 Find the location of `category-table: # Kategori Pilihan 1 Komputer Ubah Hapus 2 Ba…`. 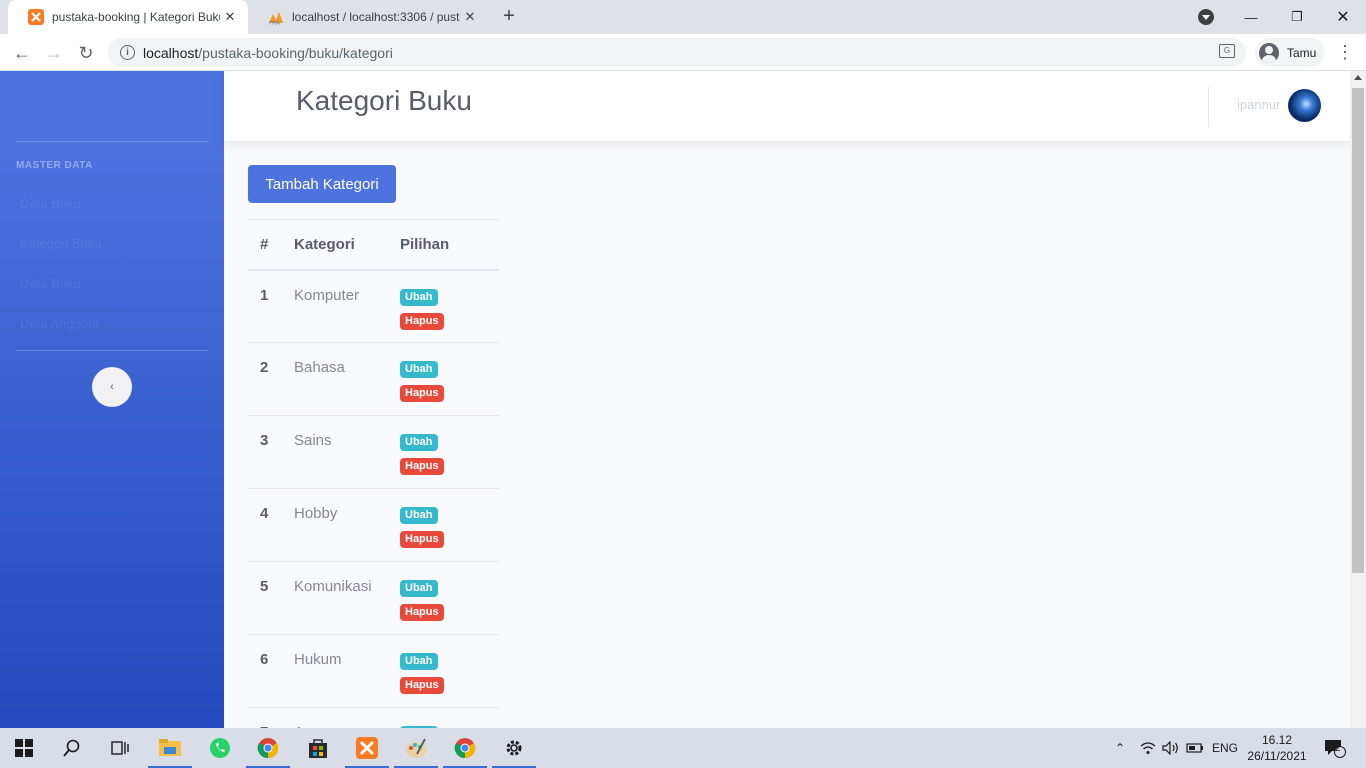

category-table: # Kategori Pilihan 1 Komputer Ubah Hapus 2 Ba… is located at coordinates (373, 473).